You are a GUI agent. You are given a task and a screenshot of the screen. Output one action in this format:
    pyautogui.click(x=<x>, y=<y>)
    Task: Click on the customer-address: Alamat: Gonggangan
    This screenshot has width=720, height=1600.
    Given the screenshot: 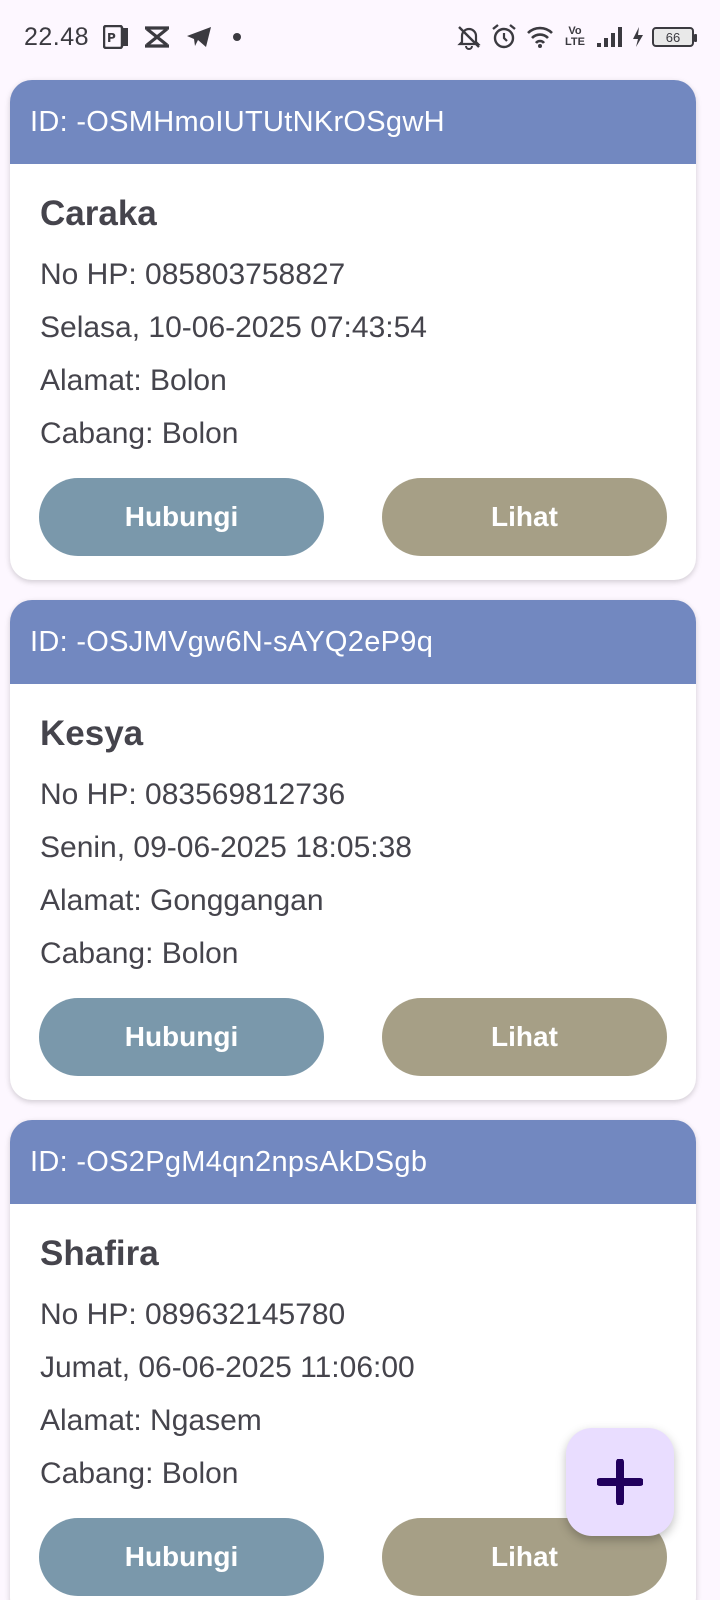 What is the action you would take?
    pyautogui.click(x=182, y=900)
    